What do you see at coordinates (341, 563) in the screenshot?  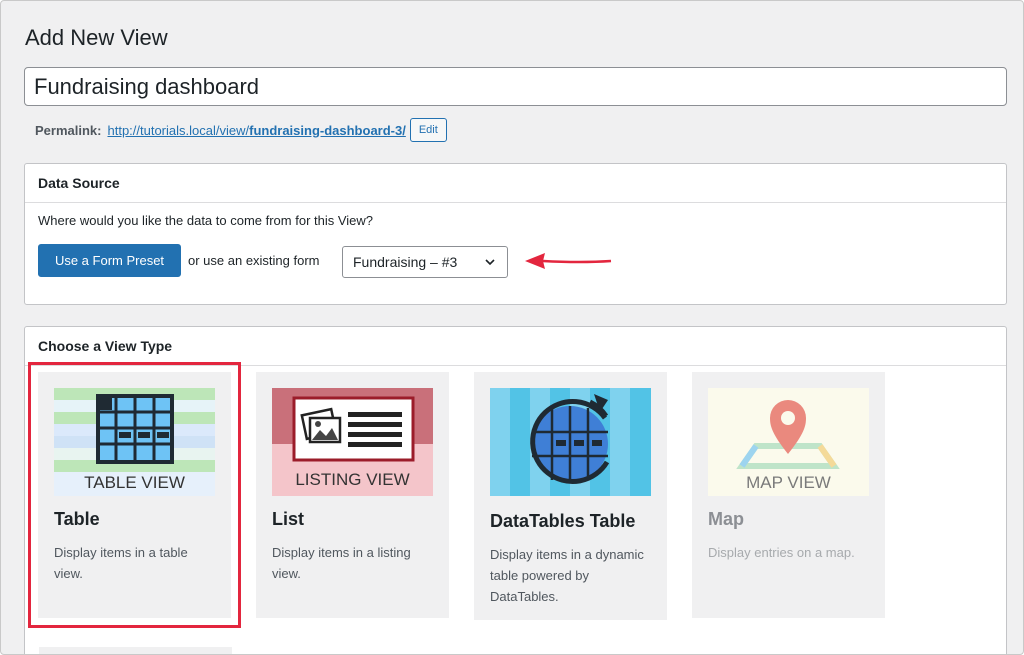 I see `card-description-list: Display items in a listing view.` at bounding box center [341, 563].